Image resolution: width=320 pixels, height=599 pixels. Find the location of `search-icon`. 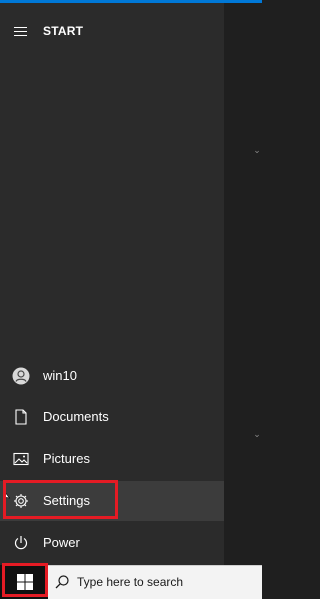

search-icon is located at coordinates (62, 582).